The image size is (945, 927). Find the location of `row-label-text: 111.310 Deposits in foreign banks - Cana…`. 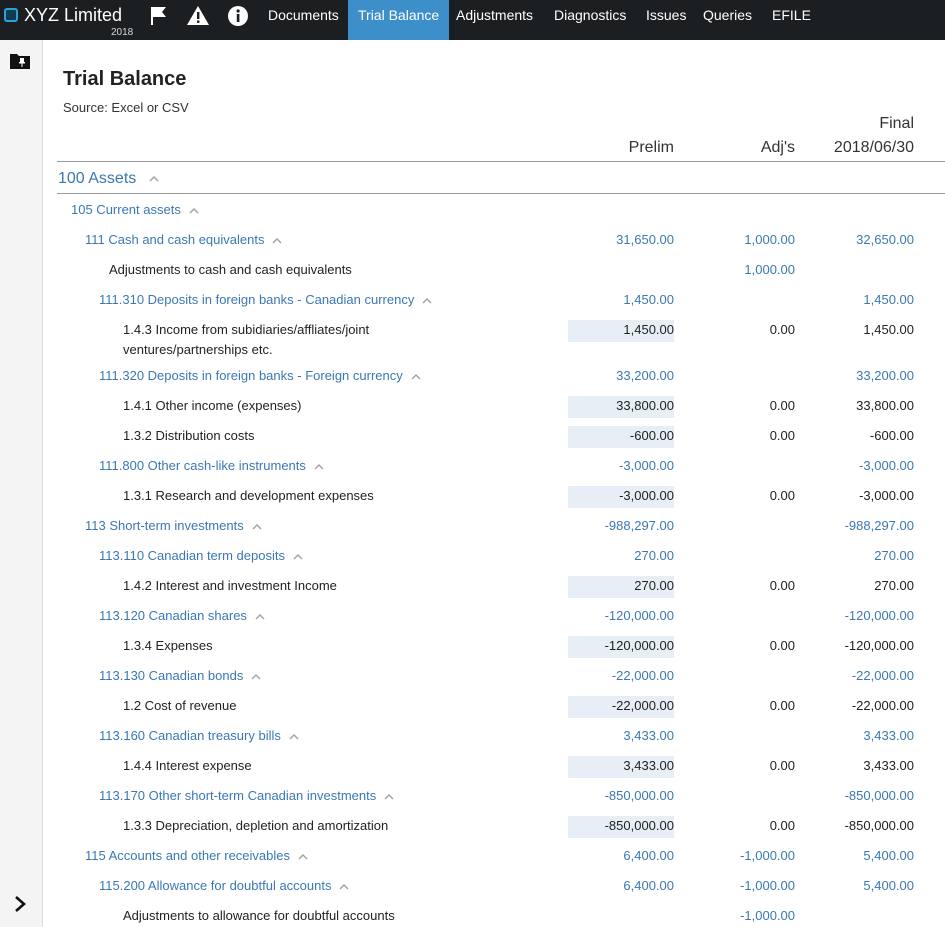

row-label-text: 111.310 Deposits in foreign banks - Cana… is located at coordinates (257, 299).